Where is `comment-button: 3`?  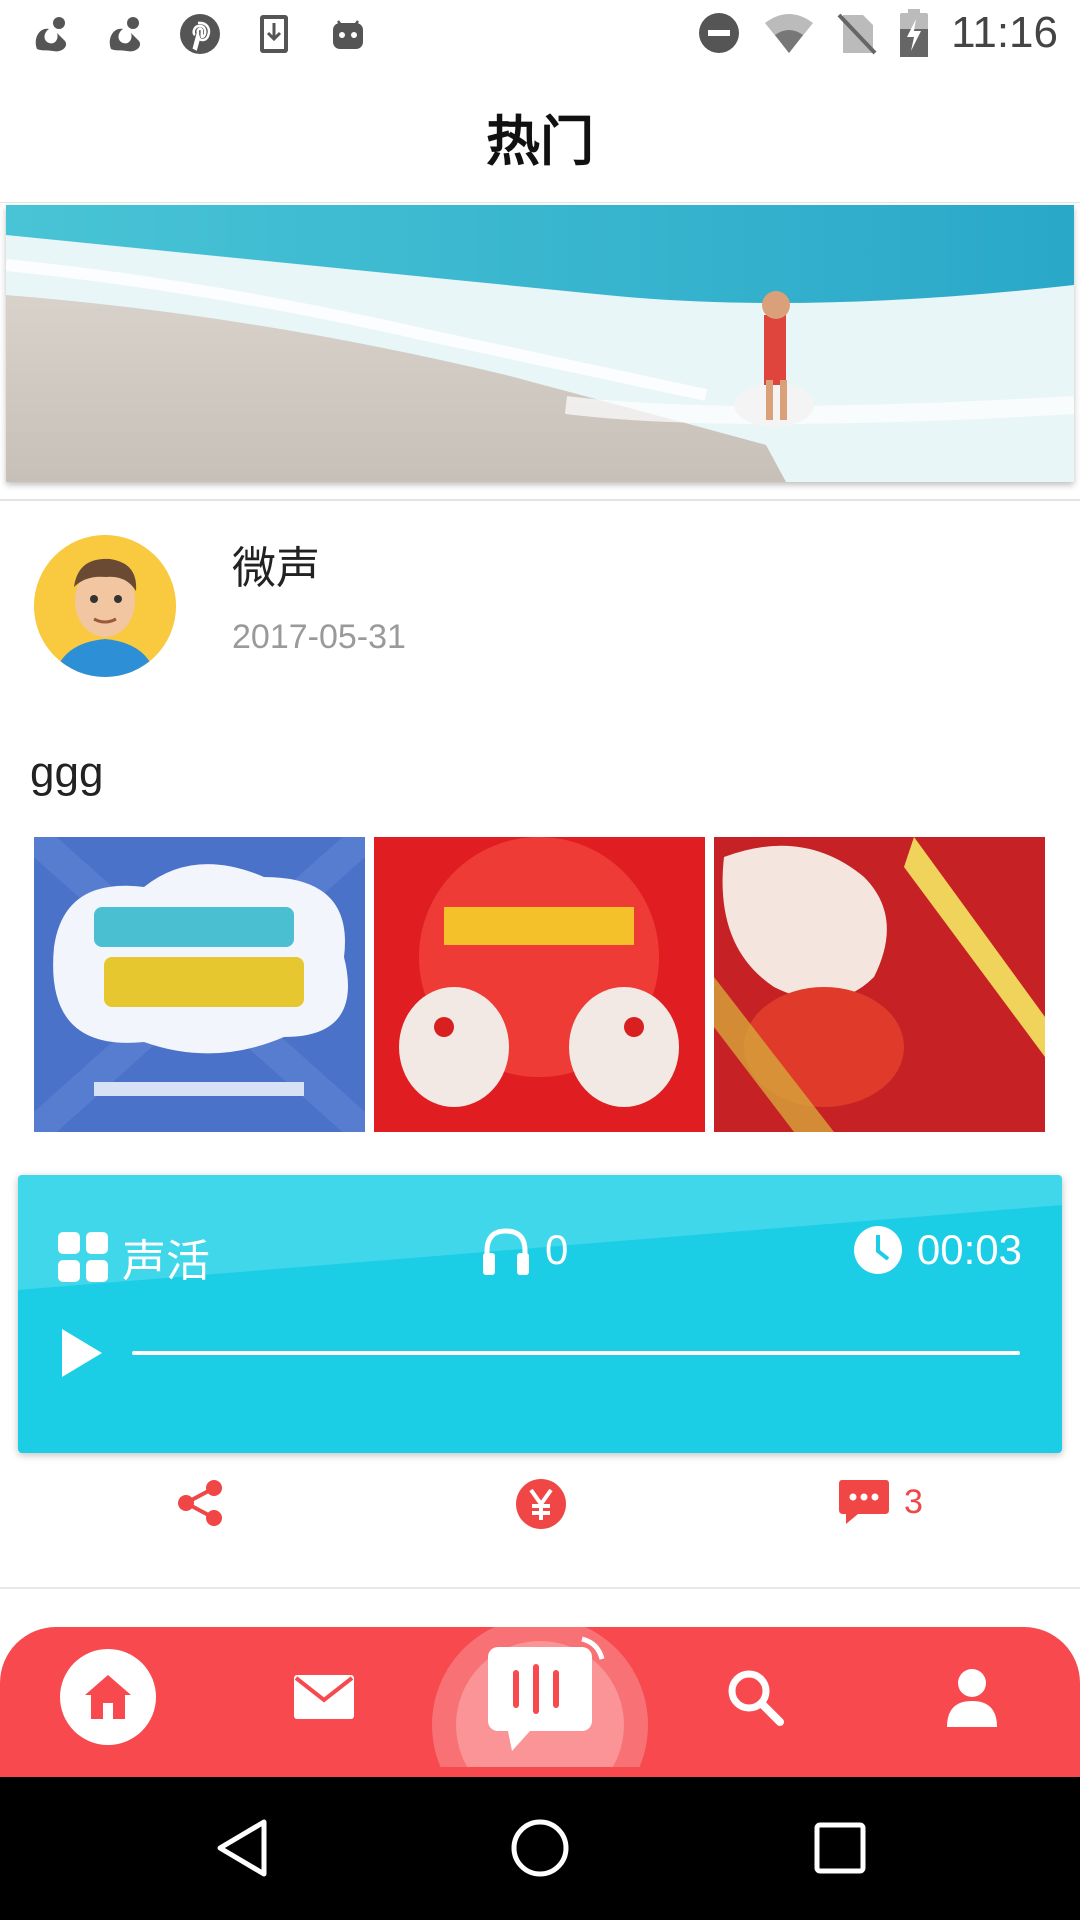 comment-button: 3 is located at coordinates (880, 1502).